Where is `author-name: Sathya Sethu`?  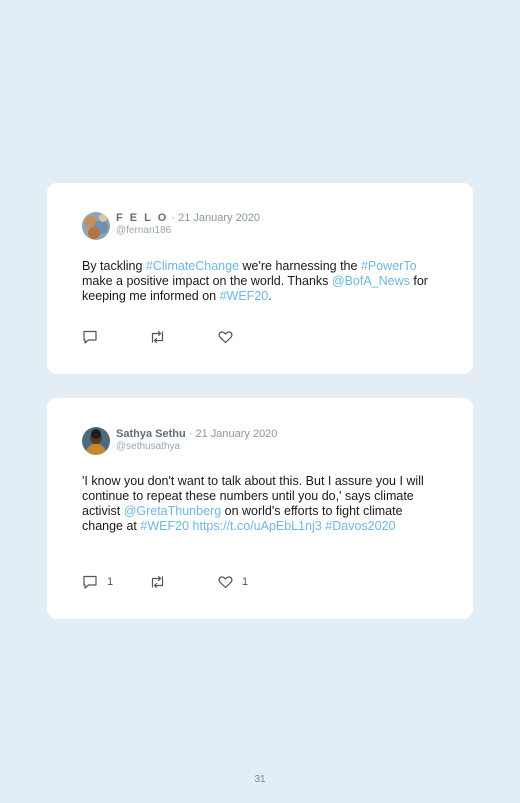 author-name: Sathya Sethu is located at coordinates (151, 434).